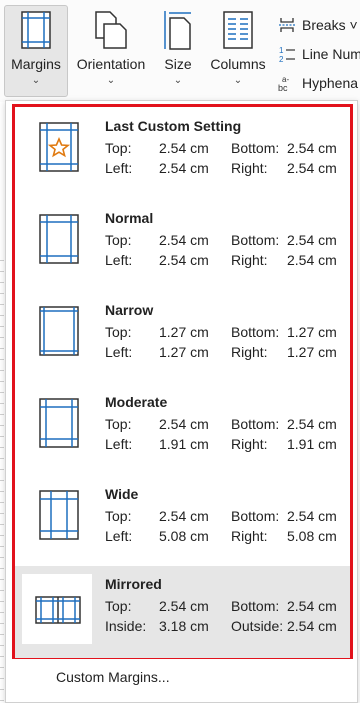 The height and width of the screenshot is (703, 360). What do you see at coordinates (287, 25) in the screenshot?
I see `breaks-icon` at bounding box center [287, 25].